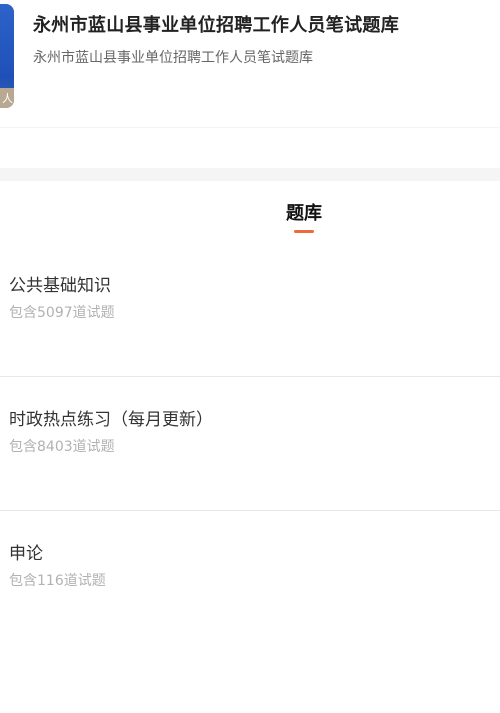  Describe the element at coordinates (250, 174) in the screenshot. I see `section-gap` at that location.